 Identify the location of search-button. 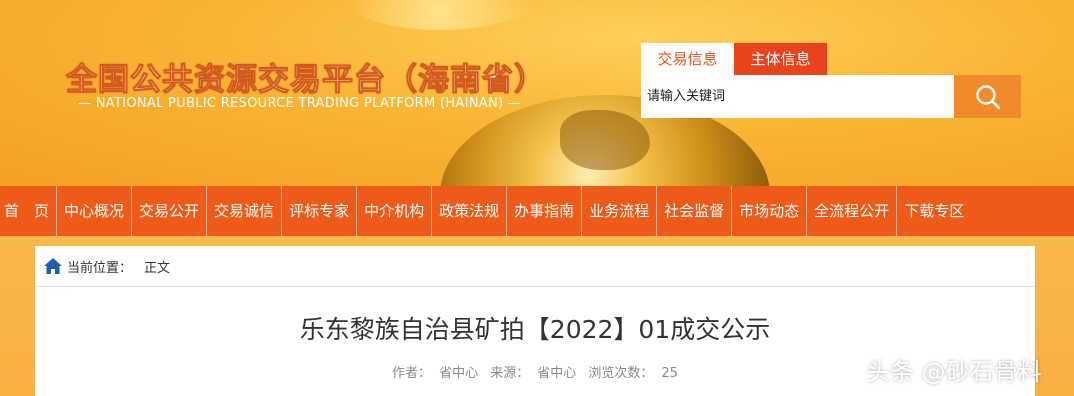
(987, 96).